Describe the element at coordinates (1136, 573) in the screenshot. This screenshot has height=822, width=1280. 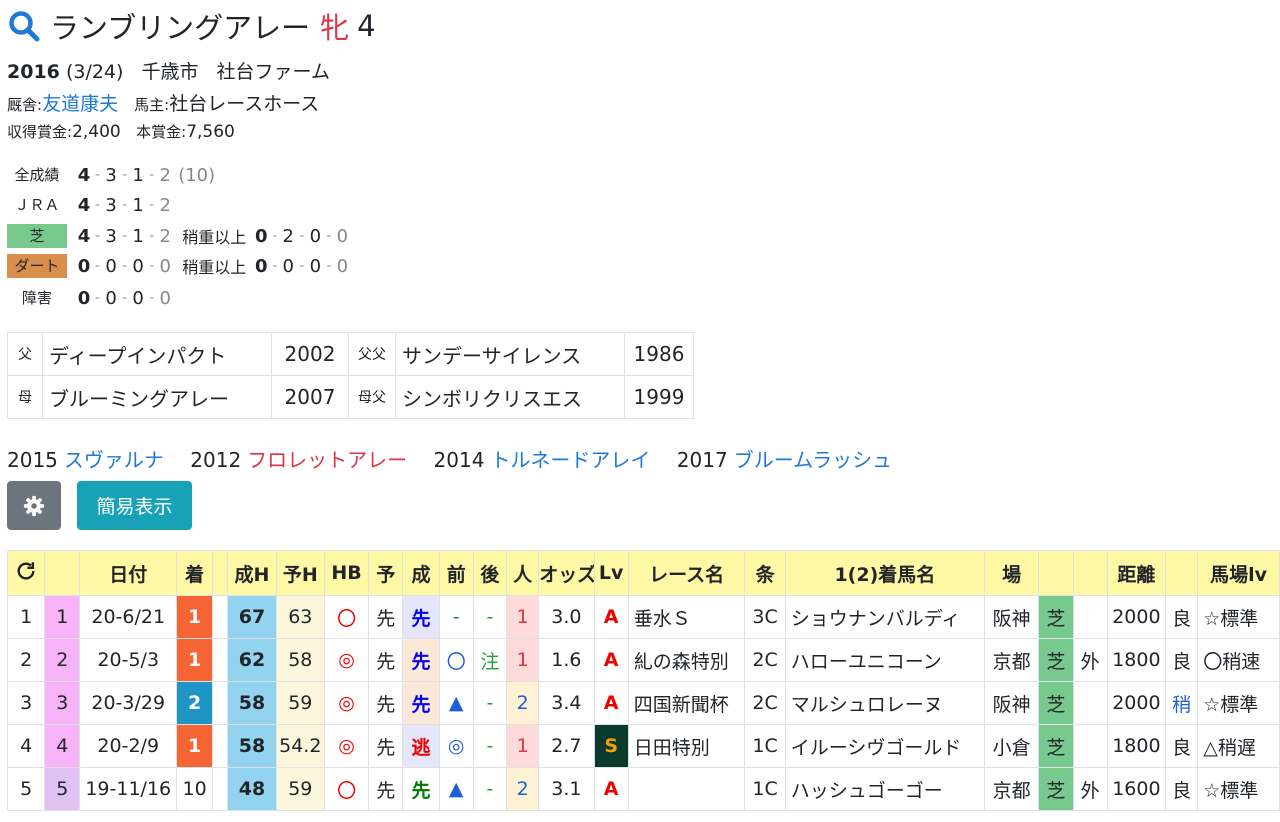
I see `header-distance: 距離` at that location.